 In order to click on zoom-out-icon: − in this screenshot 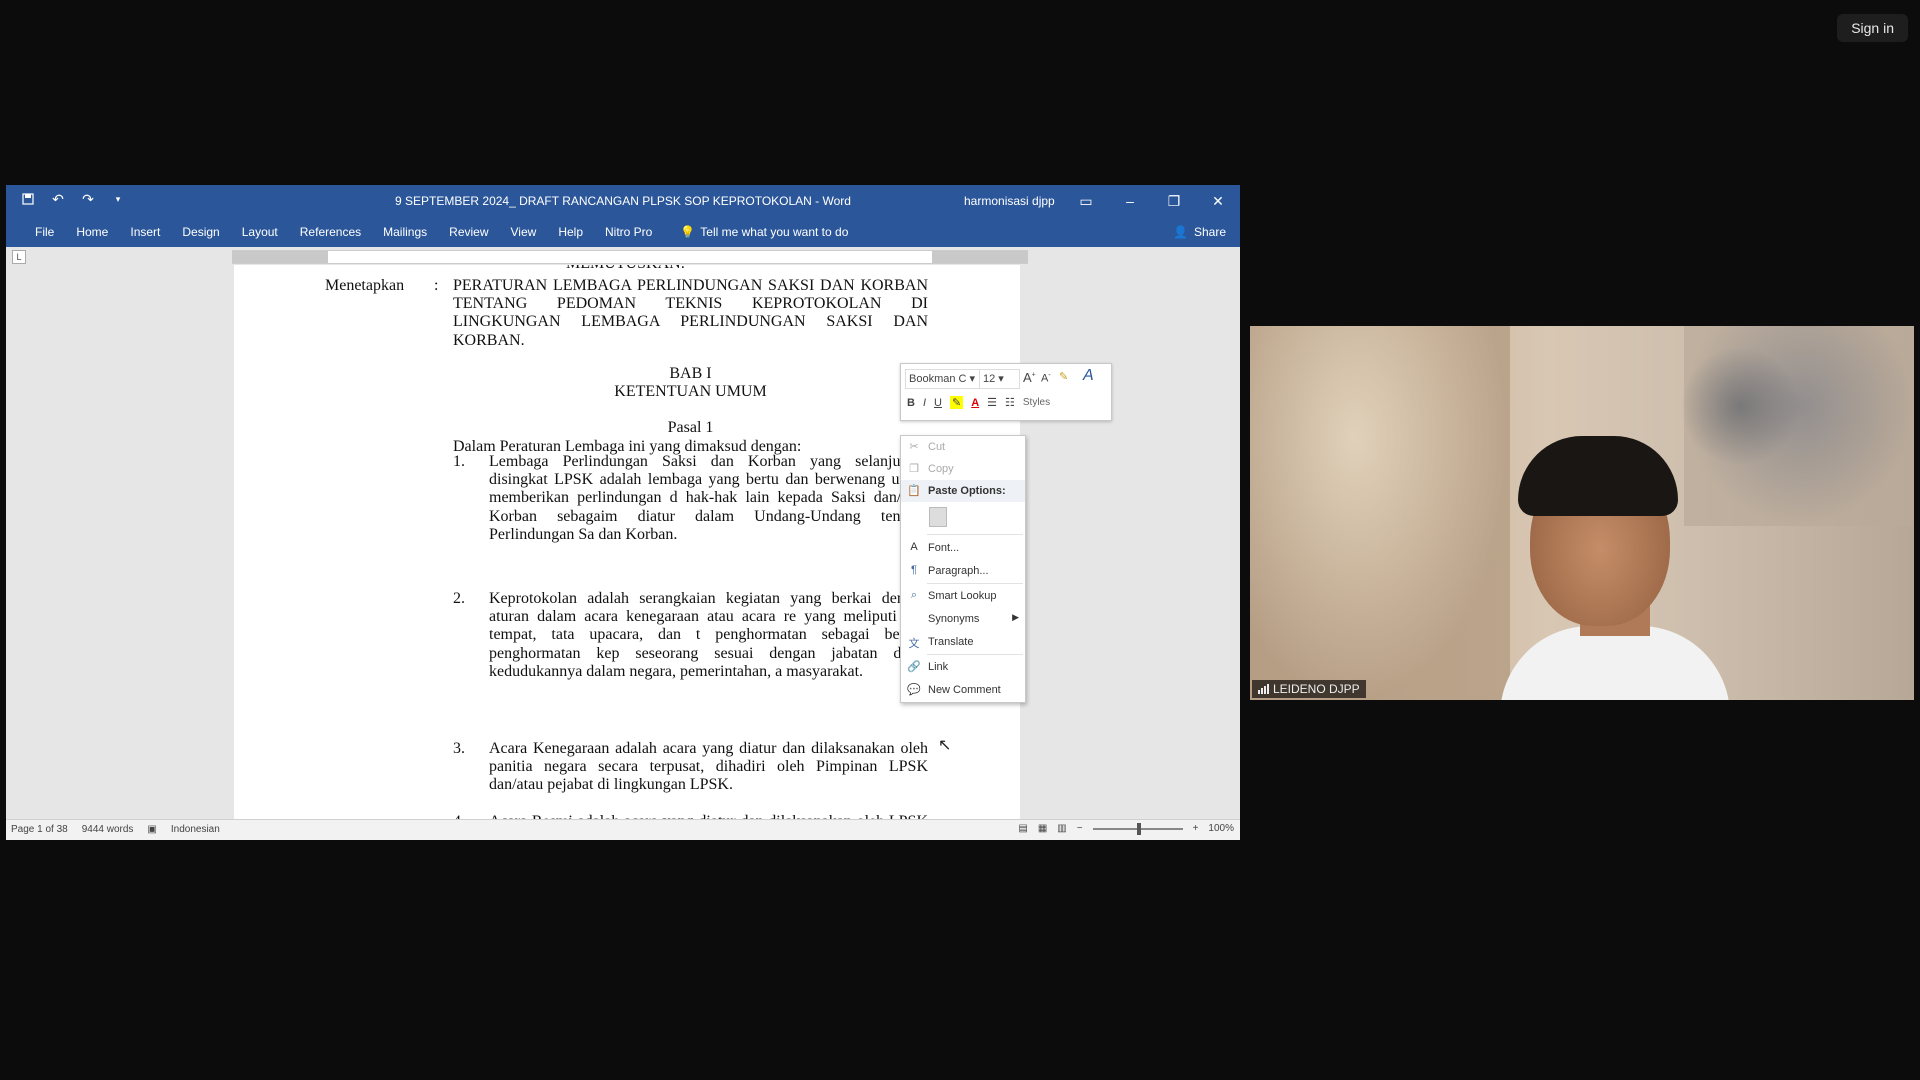, I will do `click(1080, 828)`.